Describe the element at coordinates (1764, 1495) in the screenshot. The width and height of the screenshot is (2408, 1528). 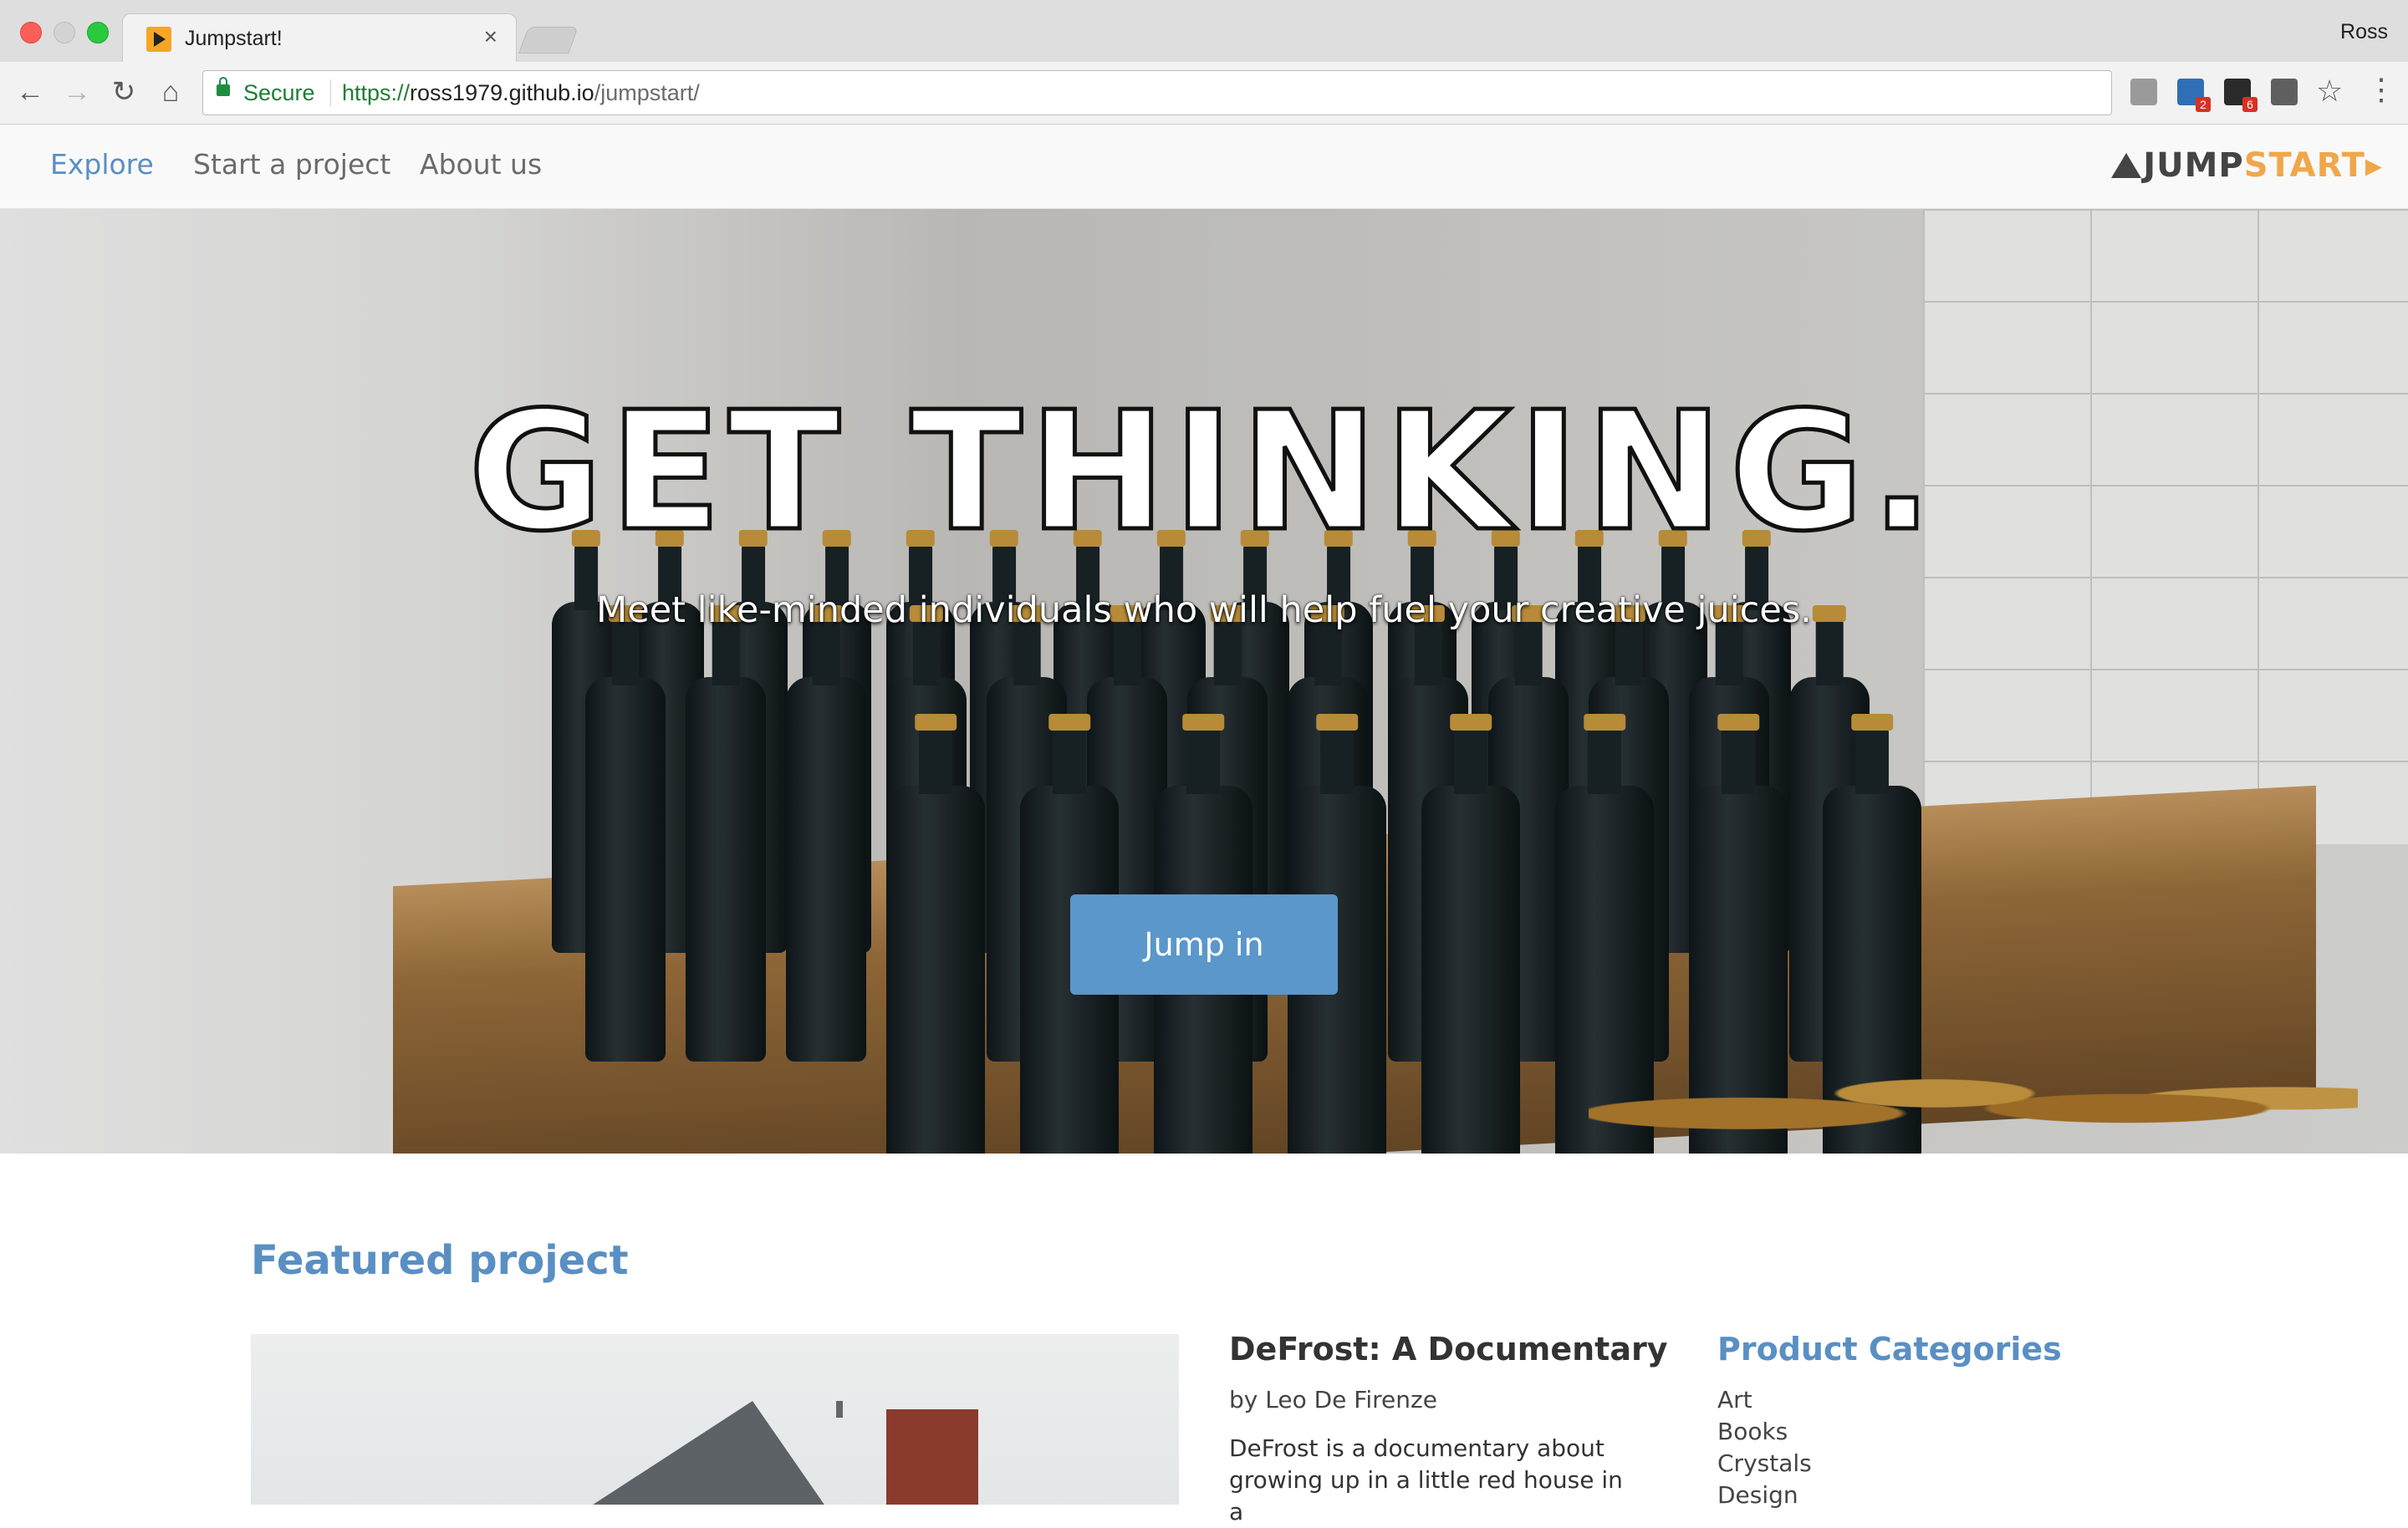
I see `category-item: Design` at that location.